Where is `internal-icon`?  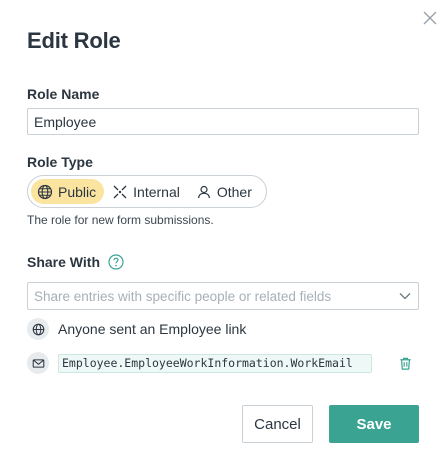
internal-icon is located at coordinates (120, 191).